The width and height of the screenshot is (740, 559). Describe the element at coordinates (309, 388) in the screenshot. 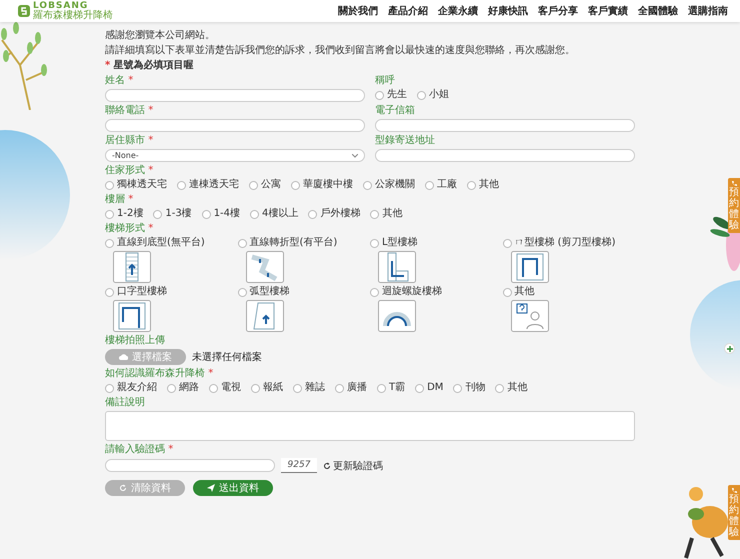

I see `radio-option: 雜誌` at that location.